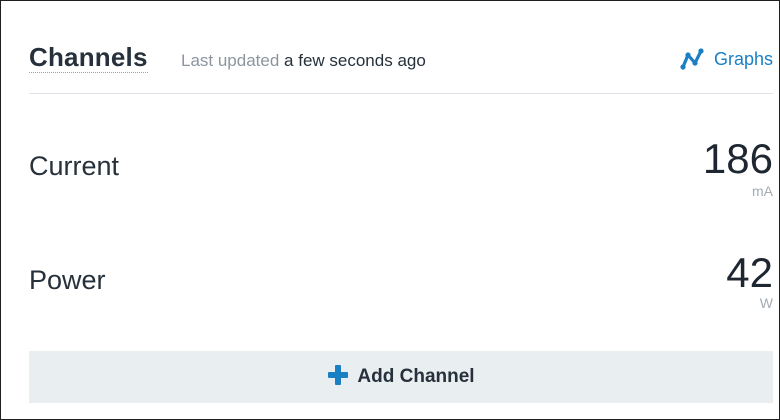 Image resolution: width=780 pixels, height=420 pixels. What do you see at coordinates (692, 59) in the screenshot?
I see `line-graph-icon` at bounding box center [692, 59].